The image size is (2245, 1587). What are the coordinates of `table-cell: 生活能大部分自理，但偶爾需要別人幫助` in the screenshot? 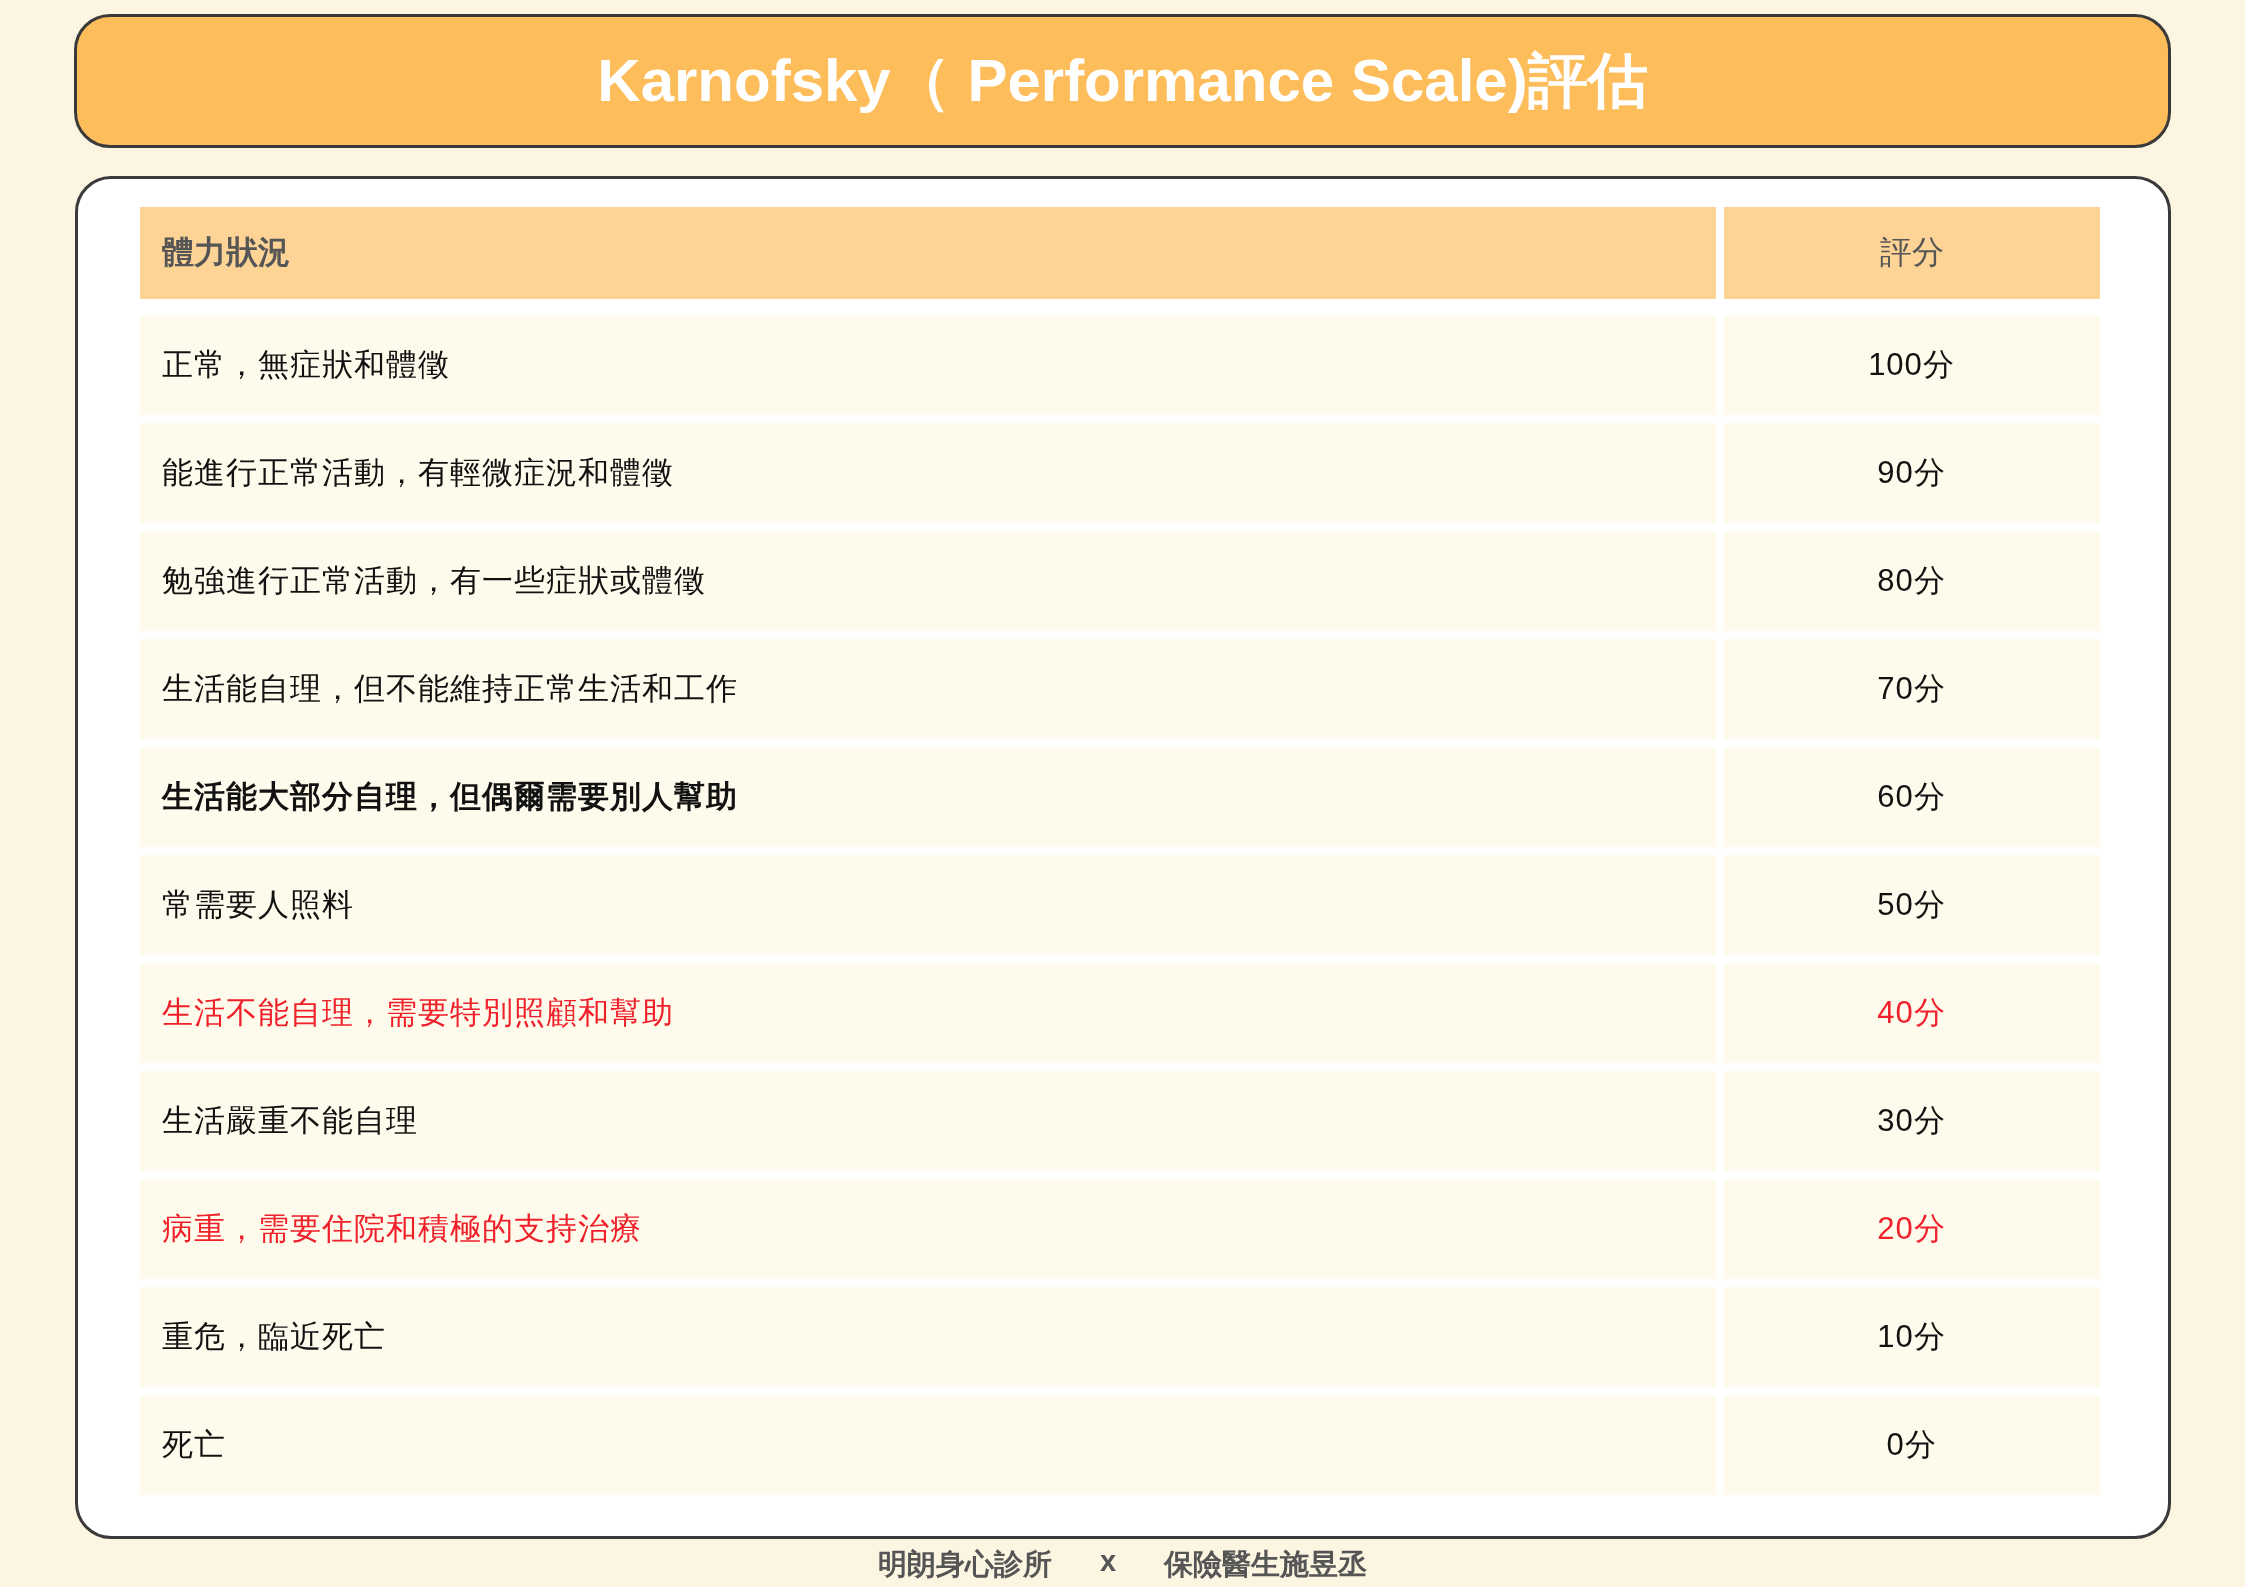 It's located at (927, 797).